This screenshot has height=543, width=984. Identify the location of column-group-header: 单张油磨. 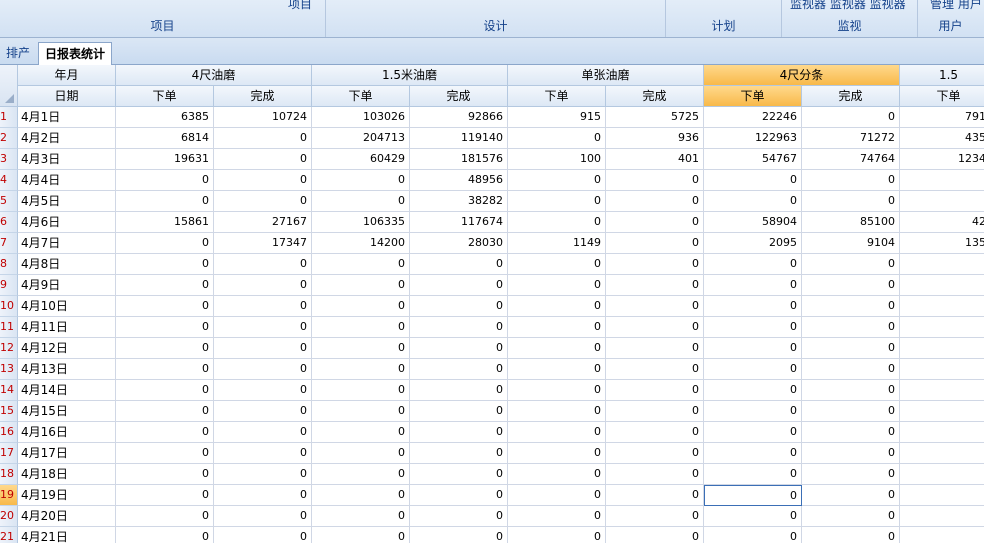
(606, 75).